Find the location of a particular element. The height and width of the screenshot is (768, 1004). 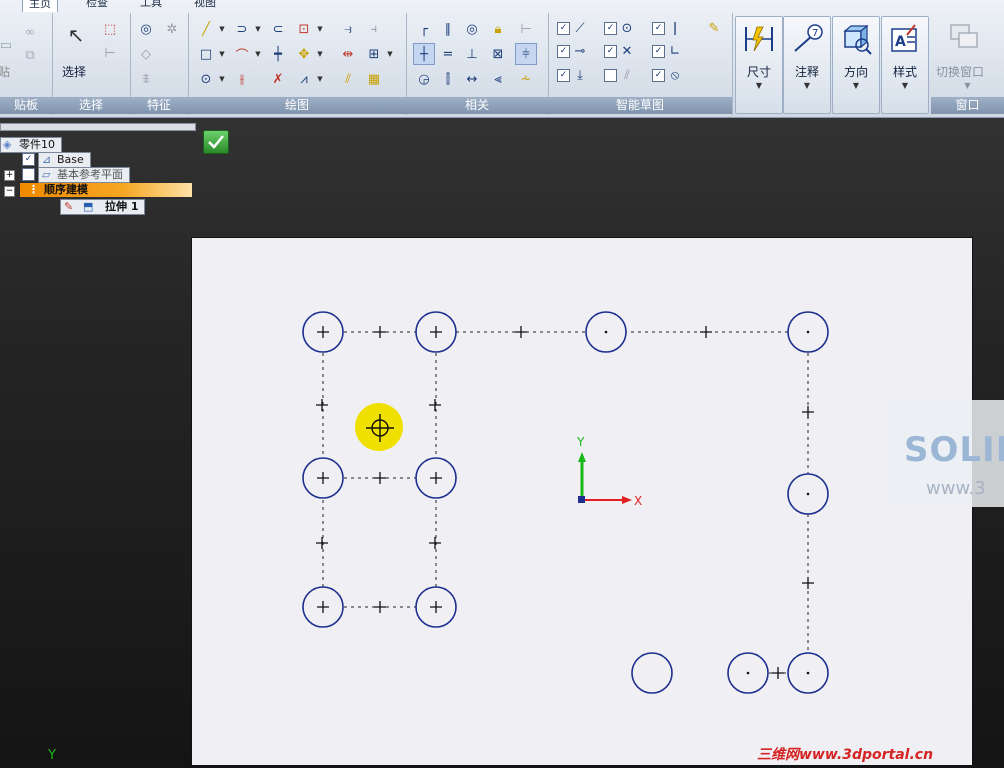

select-arrow-icon: ↖ is located at coordinates (76, 35).